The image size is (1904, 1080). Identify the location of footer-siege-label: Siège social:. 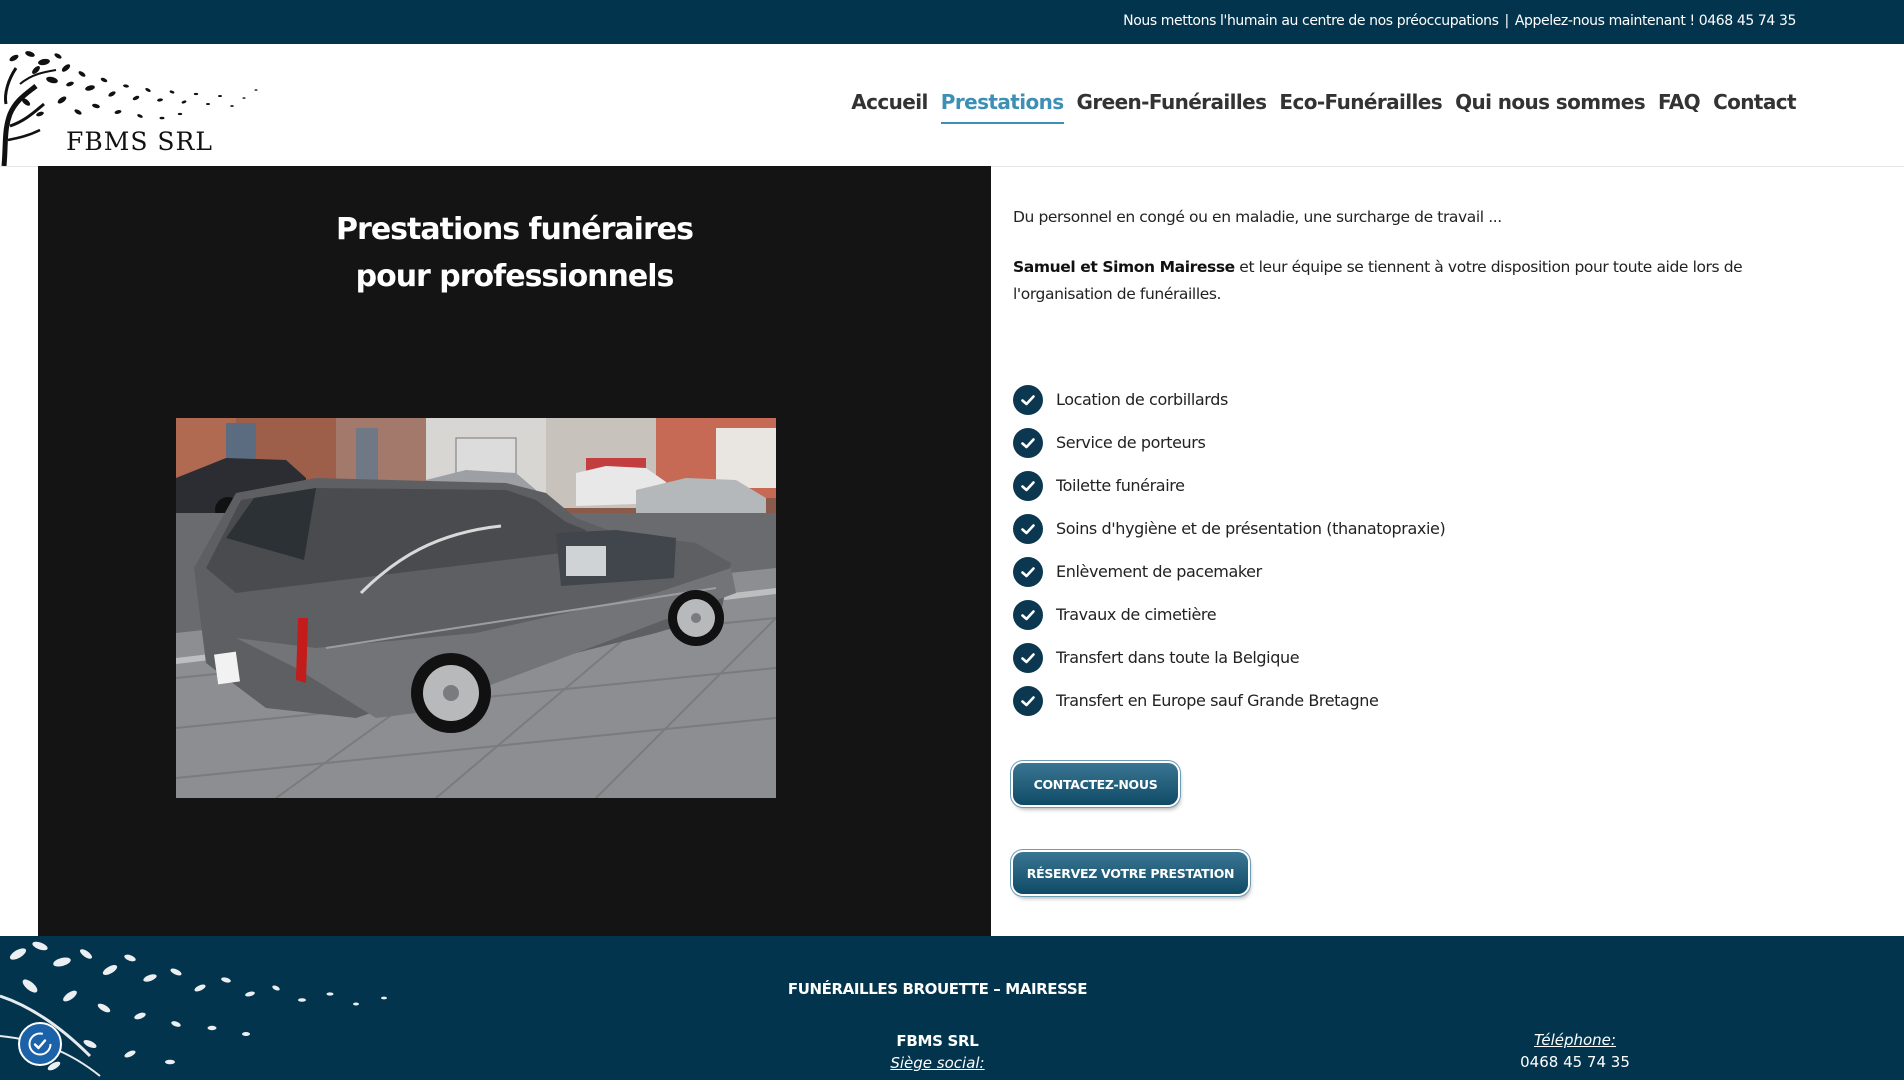
(937, 1063).